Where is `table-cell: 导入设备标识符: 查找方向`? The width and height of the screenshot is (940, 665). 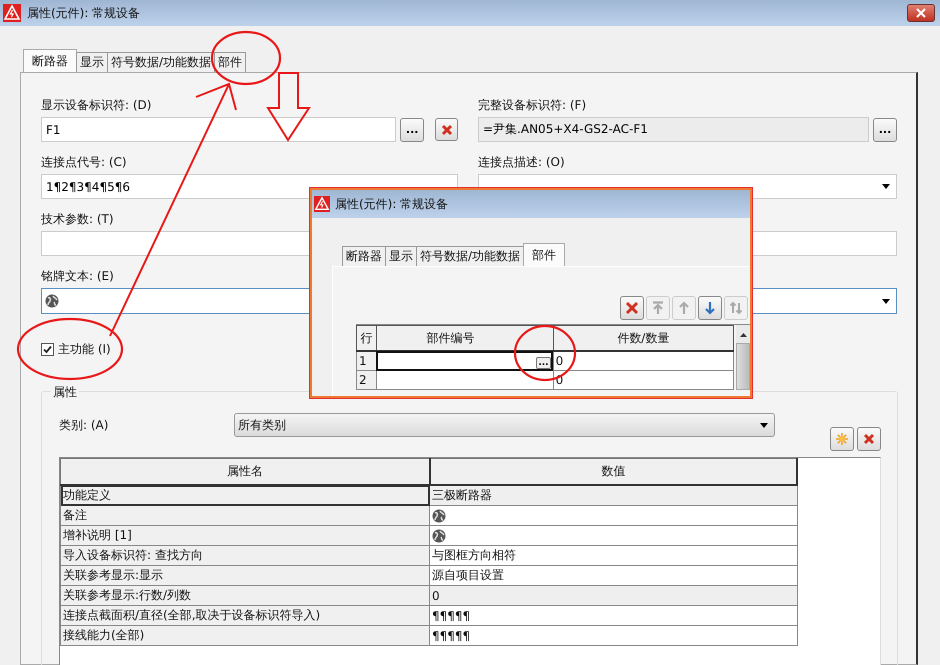 table-cell: 导入设备标识符: 查找方向 is located at coordinates (245, 556).